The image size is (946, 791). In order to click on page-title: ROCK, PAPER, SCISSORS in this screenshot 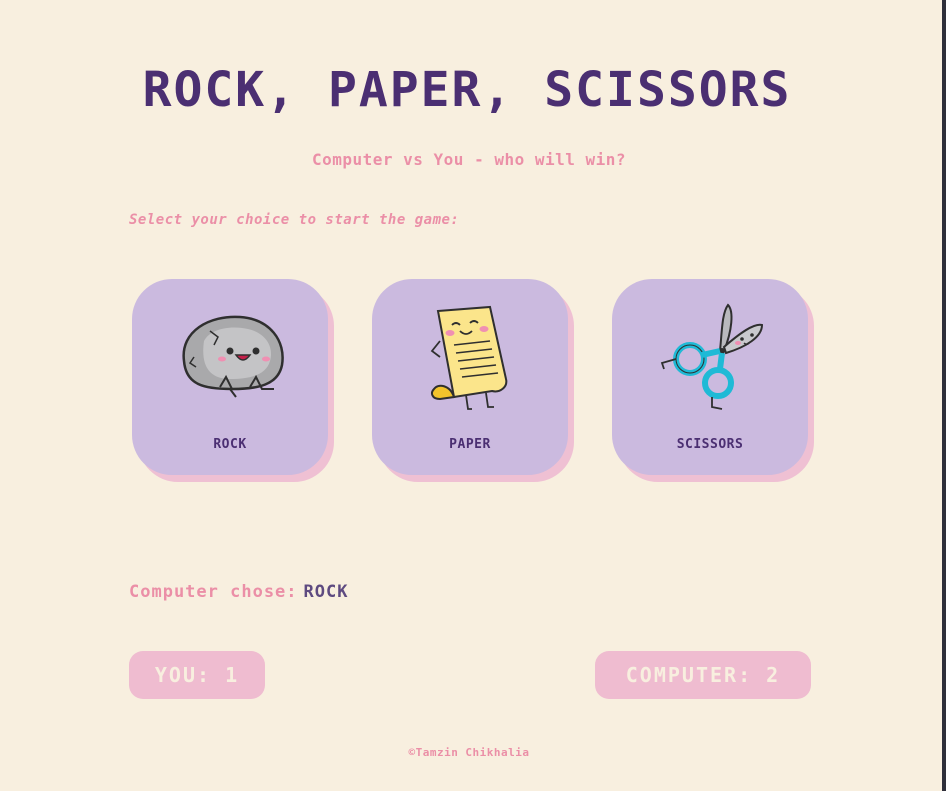, I will do `click(467, 90)`.